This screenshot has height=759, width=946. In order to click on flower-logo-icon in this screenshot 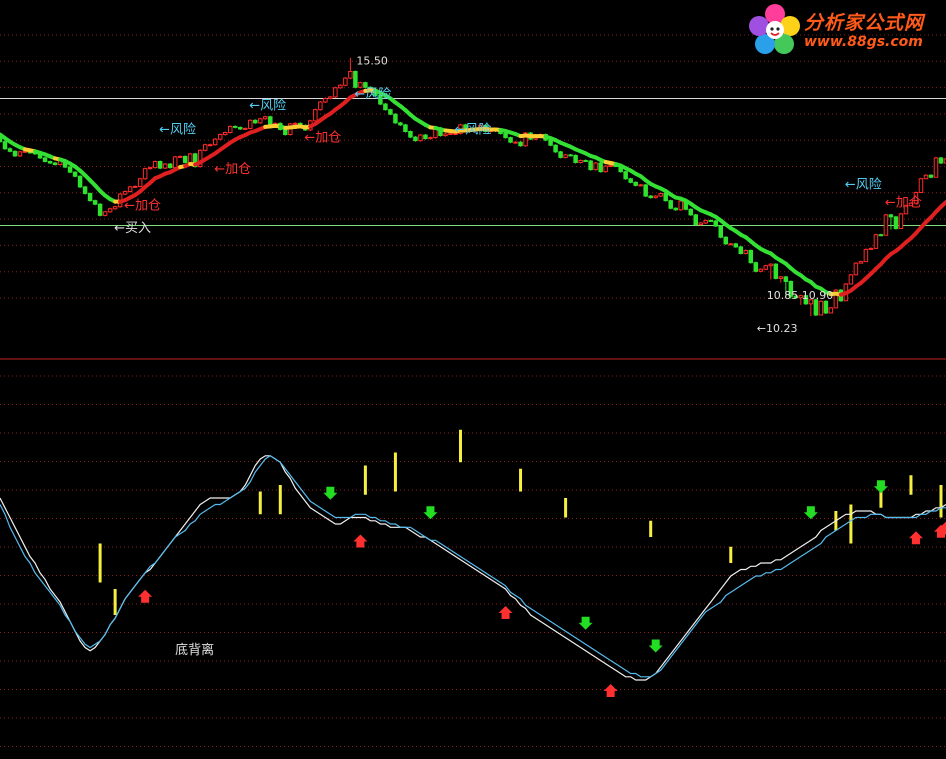, I will do `click(774, 29)`.